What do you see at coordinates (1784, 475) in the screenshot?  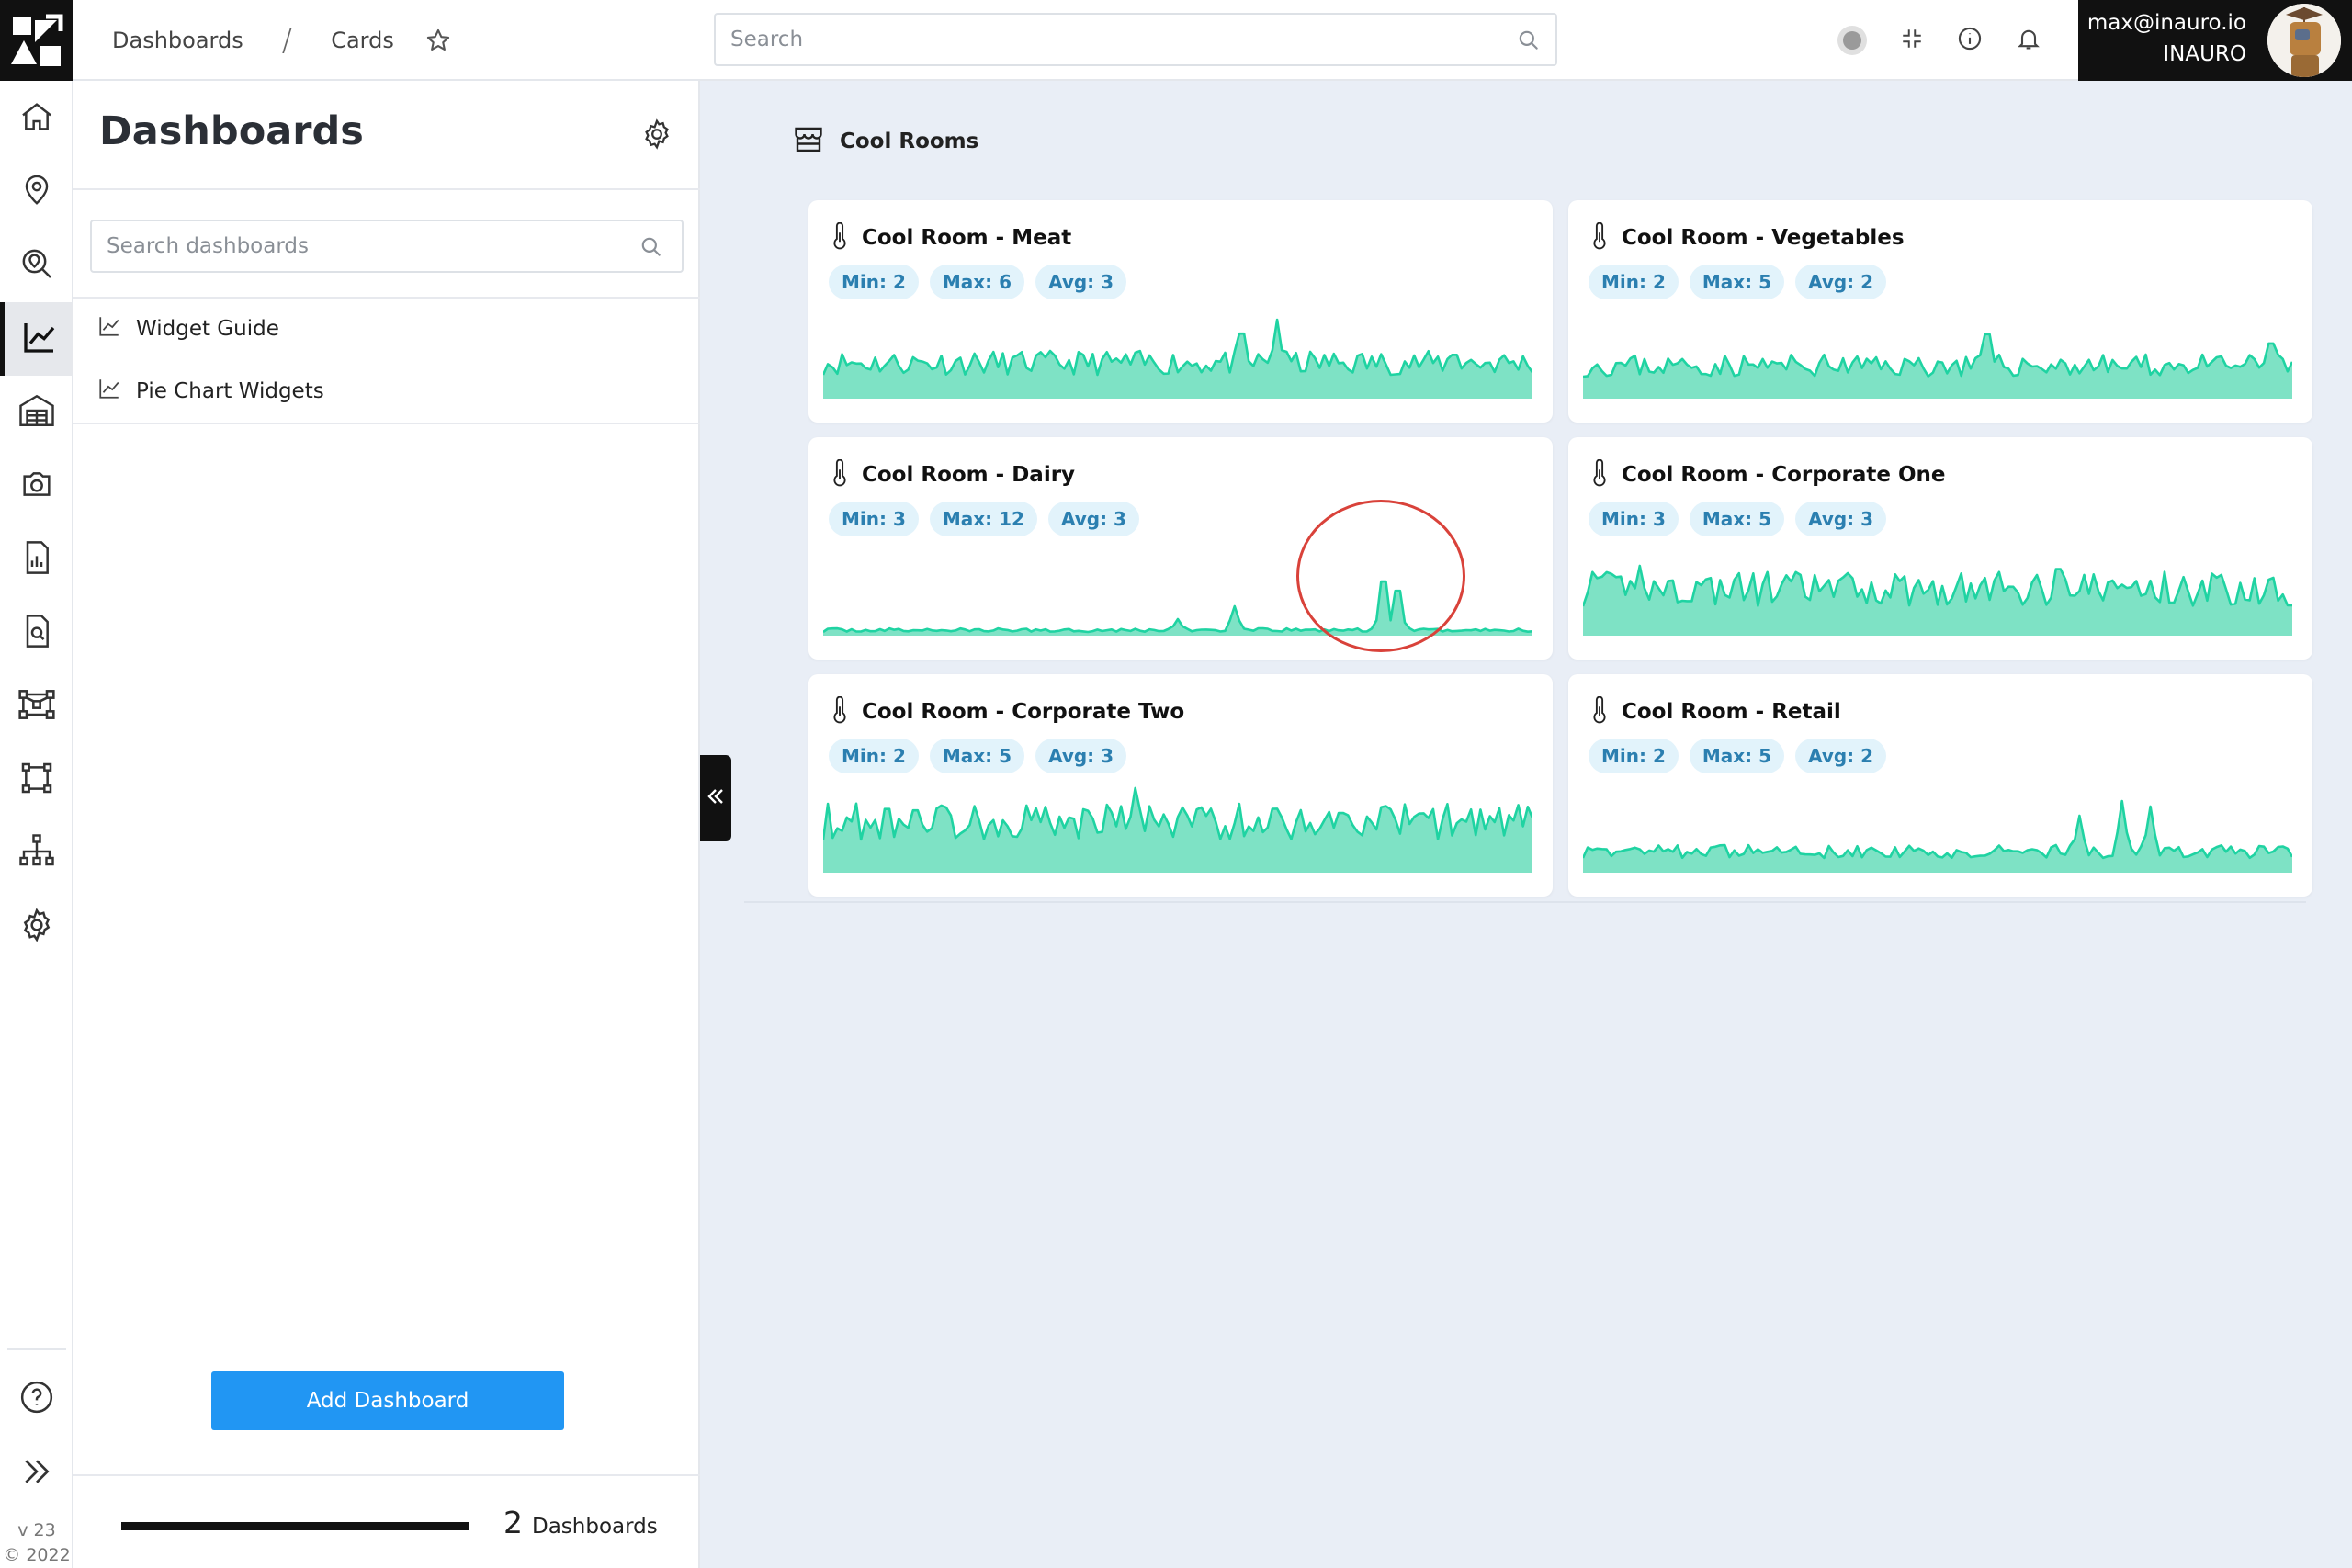 I see `card-title: Cool Room - Corporate One` at bounding box center [1784, 475].